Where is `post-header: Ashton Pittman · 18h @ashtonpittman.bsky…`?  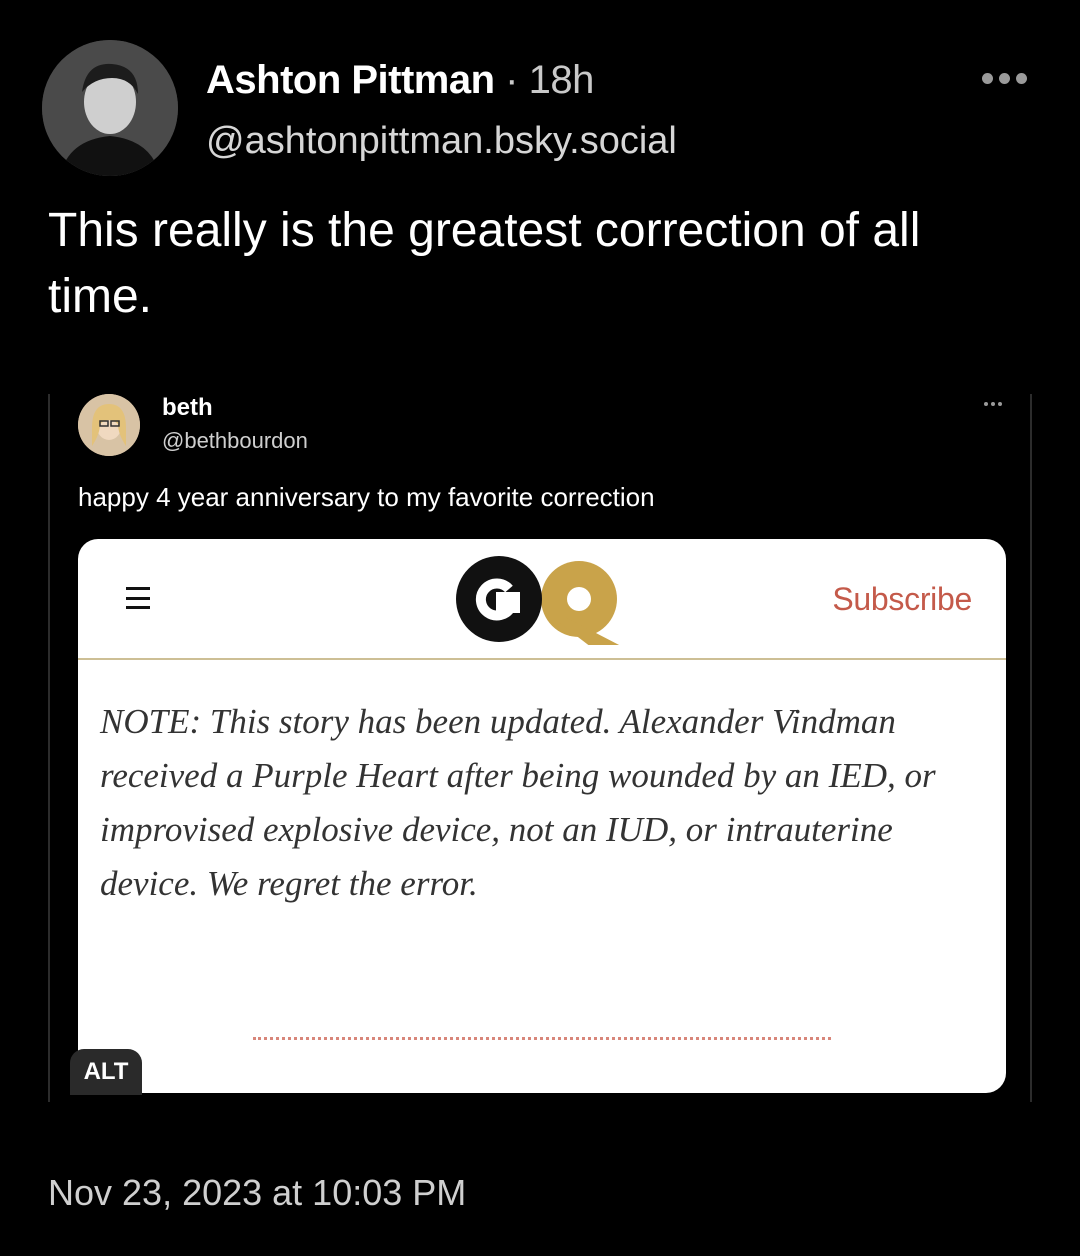 post-header: Ashton Pittman · 18h @ashtonpittman.bsky… is located at coordinates (540, 108).